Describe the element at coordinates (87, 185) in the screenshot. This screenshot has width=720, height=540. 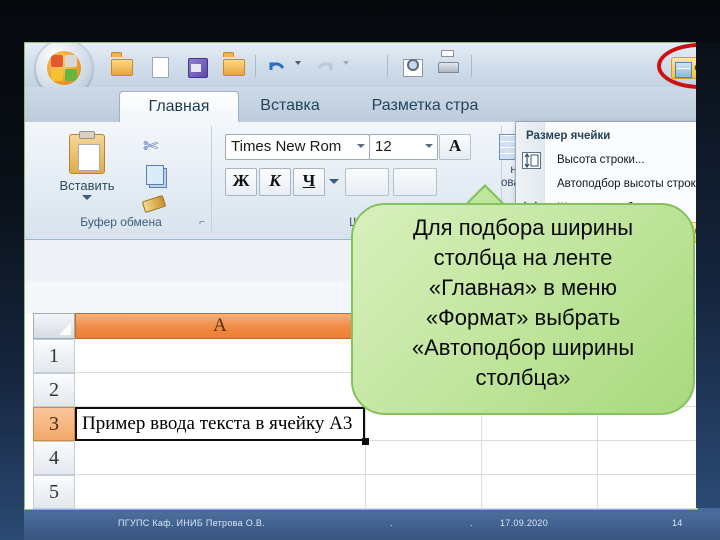
I see `paste-label: Вставить` at that location.